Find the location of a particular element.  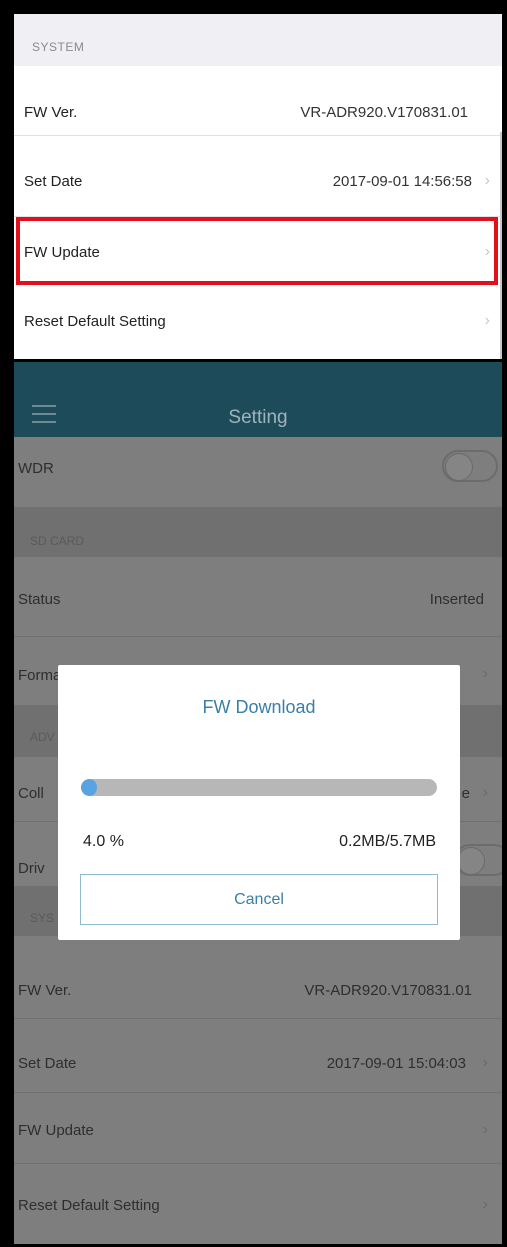

set-date-row: Set Date 2017-09-01 14:56:58 › is located at coordinates (258, 176).